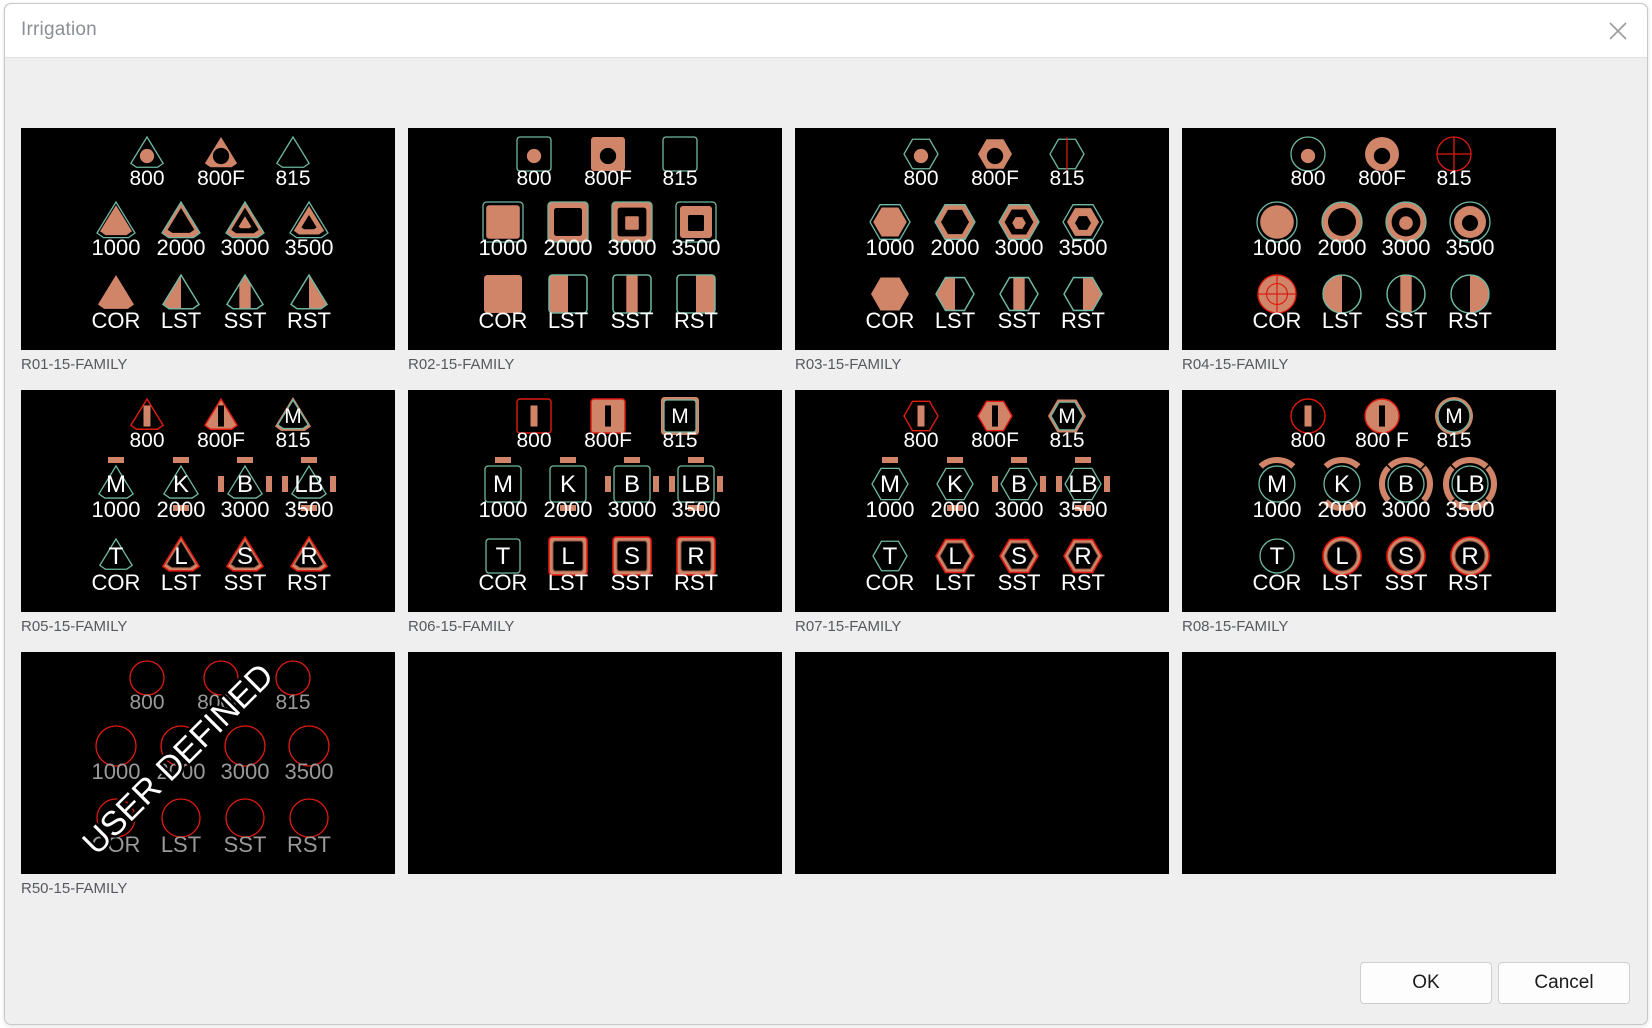  I want to click on svg-text: T, so click(503, 556).